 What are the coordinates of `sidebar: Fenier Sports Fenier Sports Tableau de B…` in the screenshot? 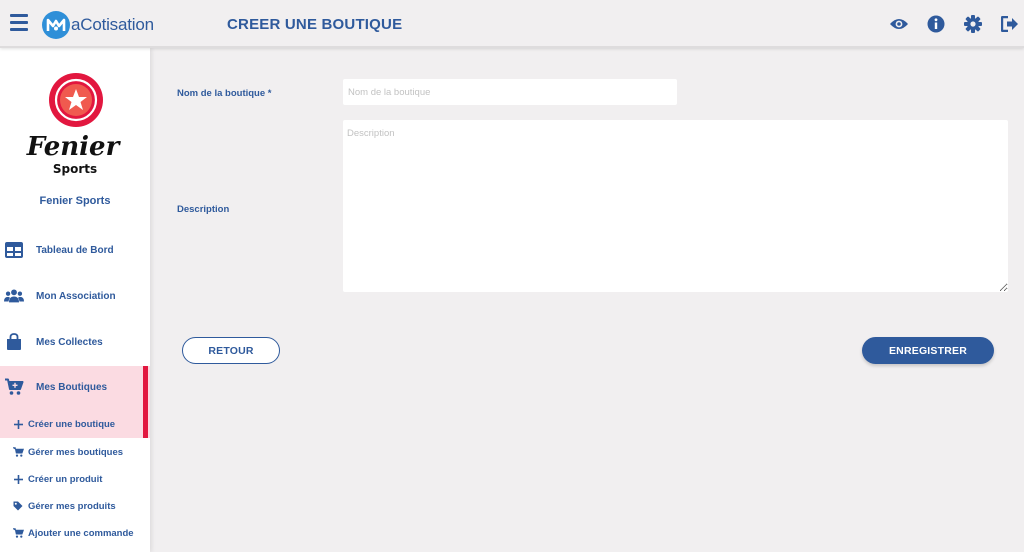 It's located at (75, 300).